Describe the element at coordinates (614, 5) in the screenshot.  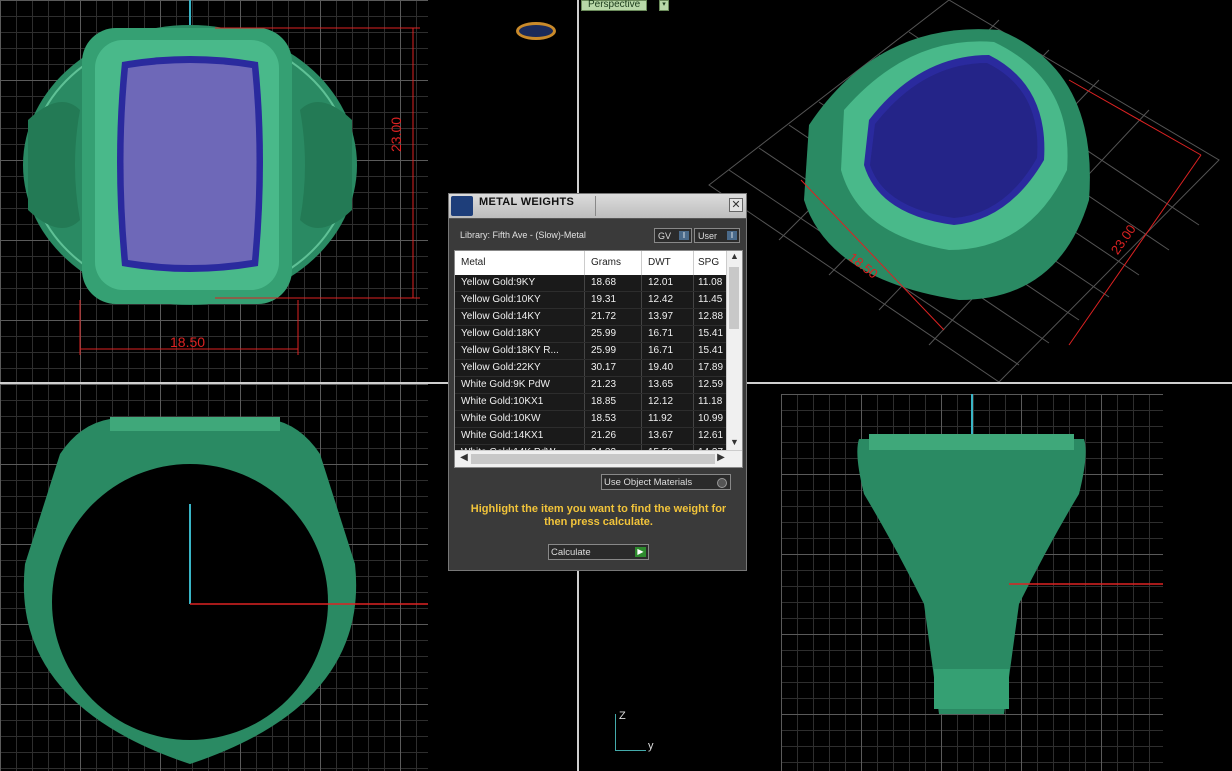
I see `viewport-label-perspective: Perspective` at that location.